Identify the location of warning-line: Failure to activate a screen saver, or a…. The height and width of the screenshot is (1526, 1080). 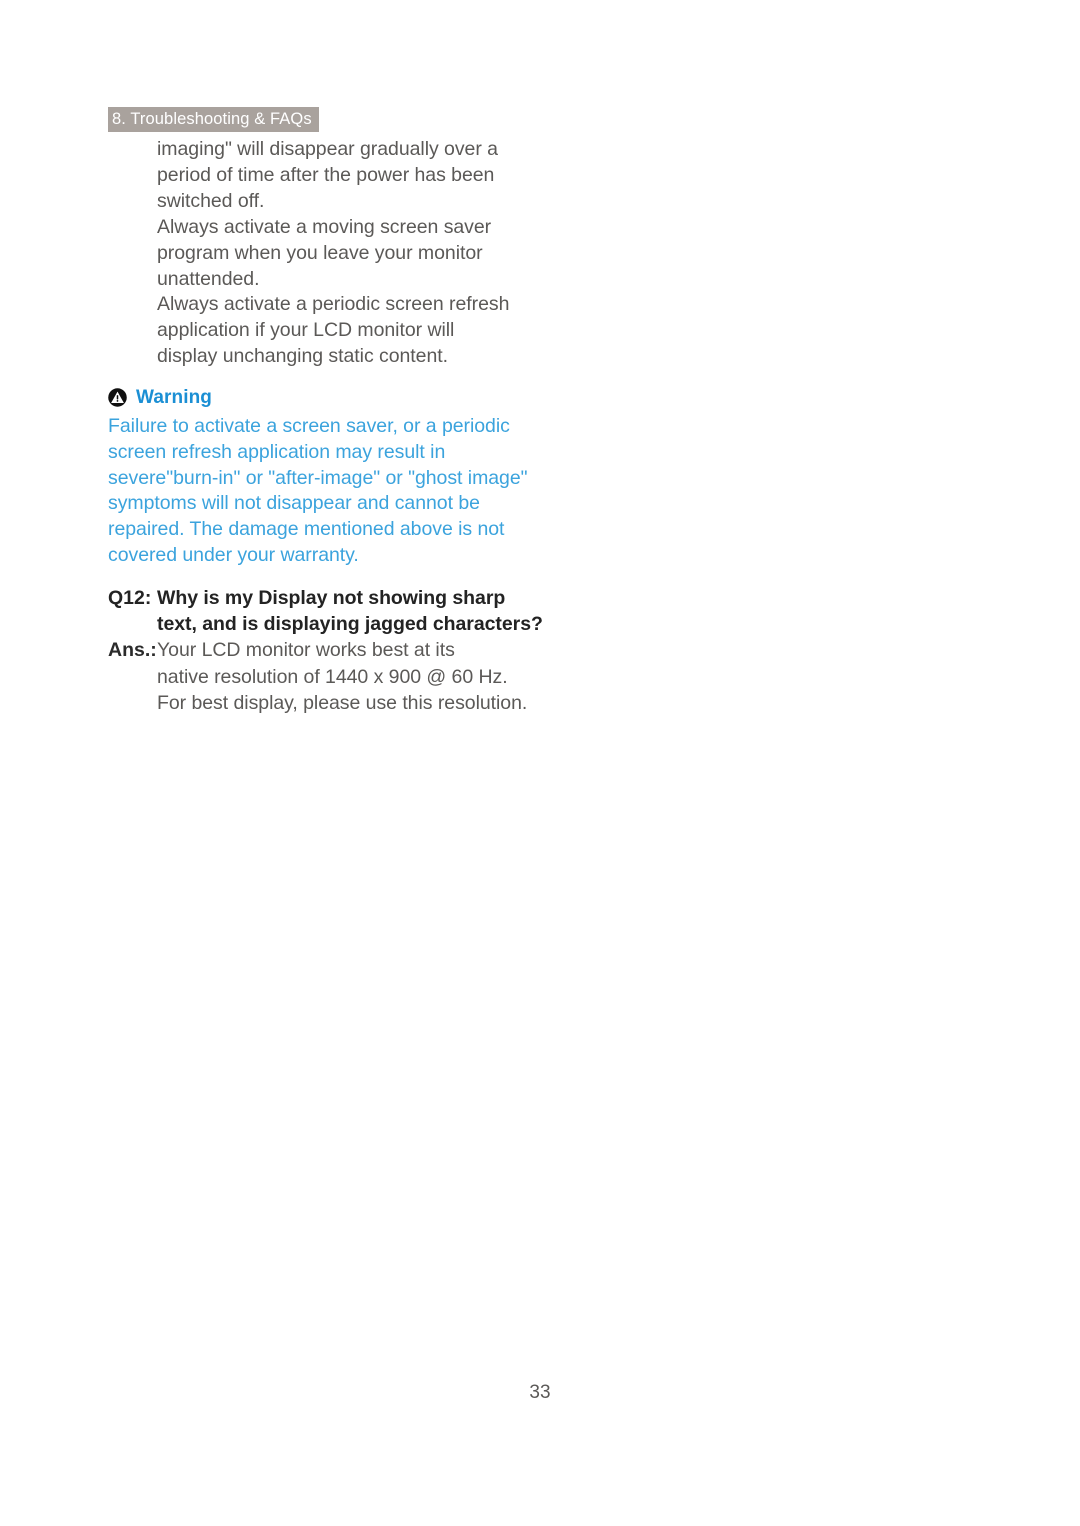
(309, 426).